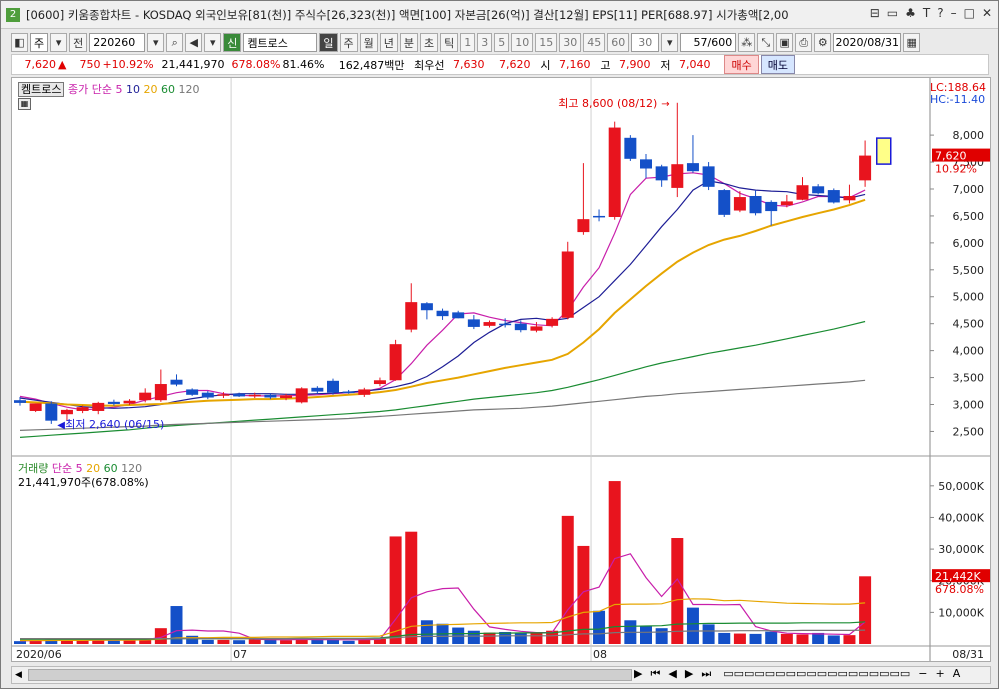 Image resolution: width=999 pixels, height=689 pixels. I want to click on price-ma-label: 종가 단순, so click(89, 89).